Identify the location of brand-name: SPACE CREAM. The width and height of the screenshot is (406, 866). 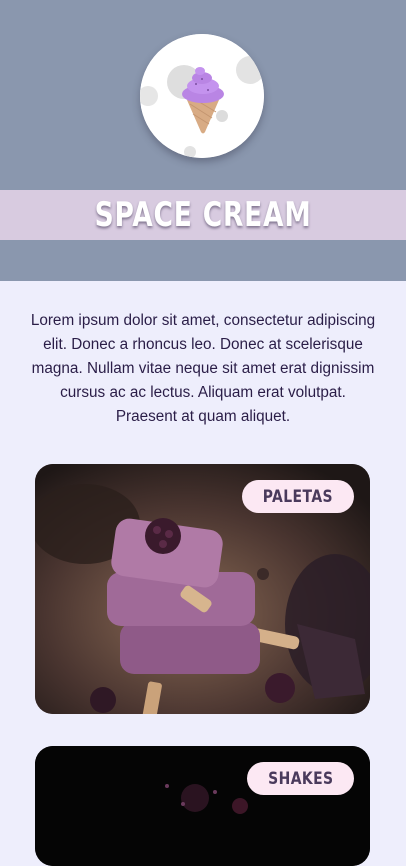
(203, 215).